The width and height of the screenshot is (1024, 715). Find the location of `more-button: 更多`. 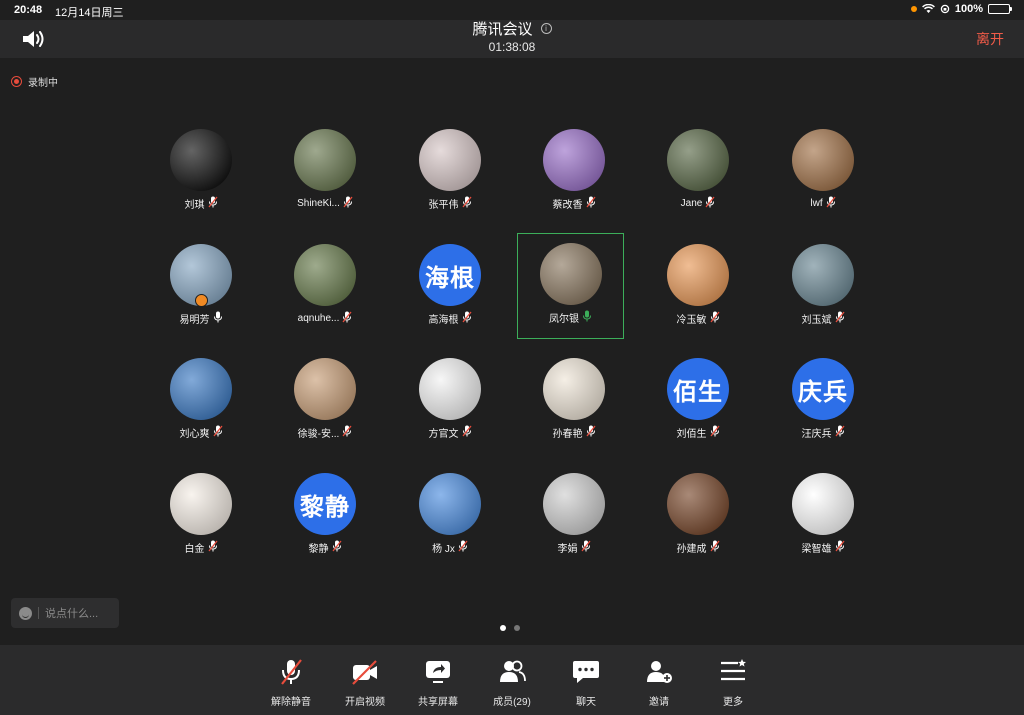

more-button: 更多 is located at coordinates (733, 682).